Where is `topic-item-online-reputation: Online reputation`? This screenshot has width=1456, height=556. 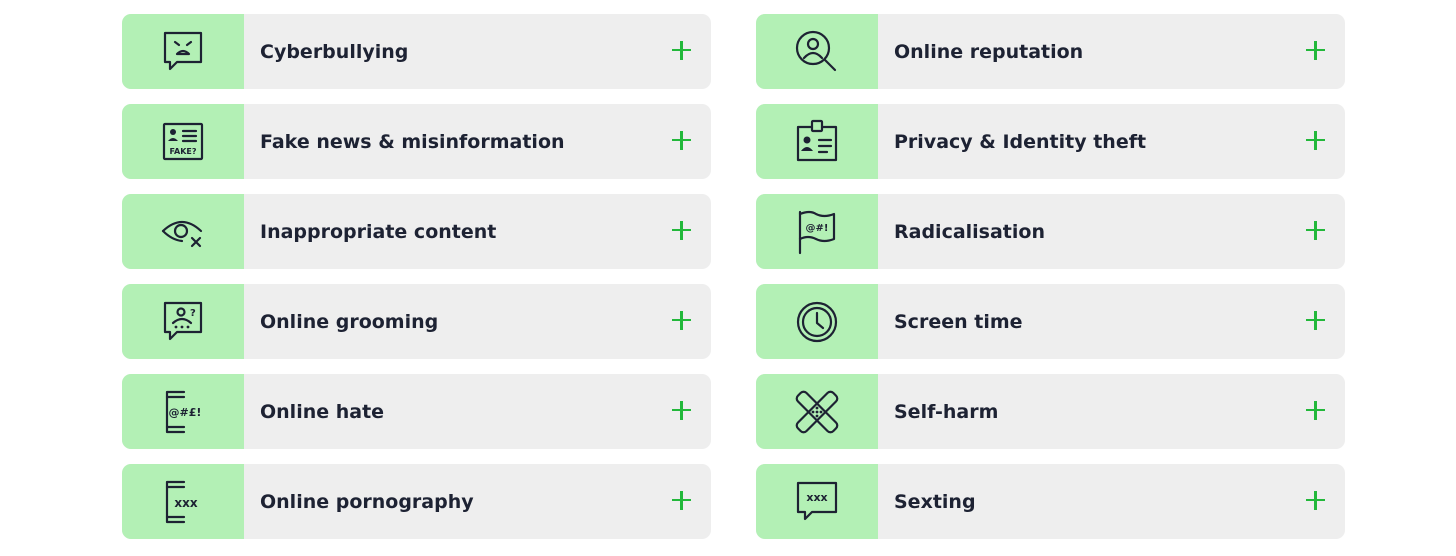 topic-item-online-reputation: Online reputation is located at coordinates (1050, 51).